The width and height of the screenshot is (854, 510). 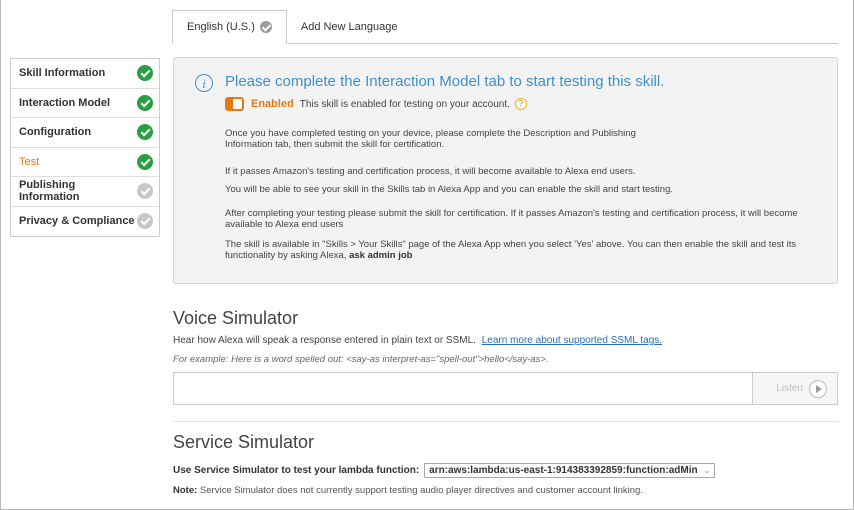 I want to click on tab-english-us: English (U.S.), so click(x=229, y=27).